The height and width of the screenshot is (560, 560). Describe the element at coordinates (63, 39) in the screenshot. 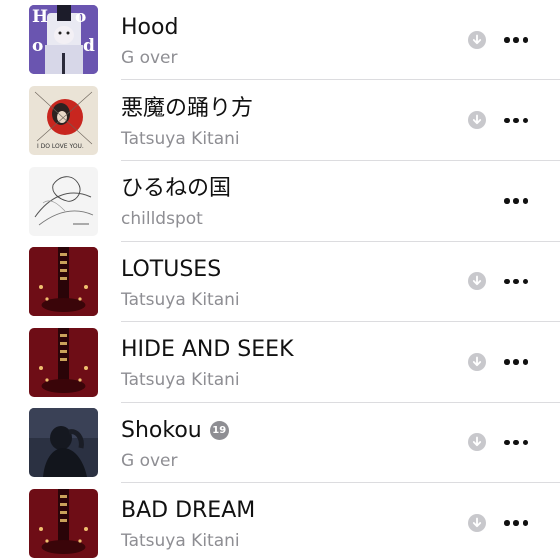

I see `album-art-hood: H o o d` at that location.